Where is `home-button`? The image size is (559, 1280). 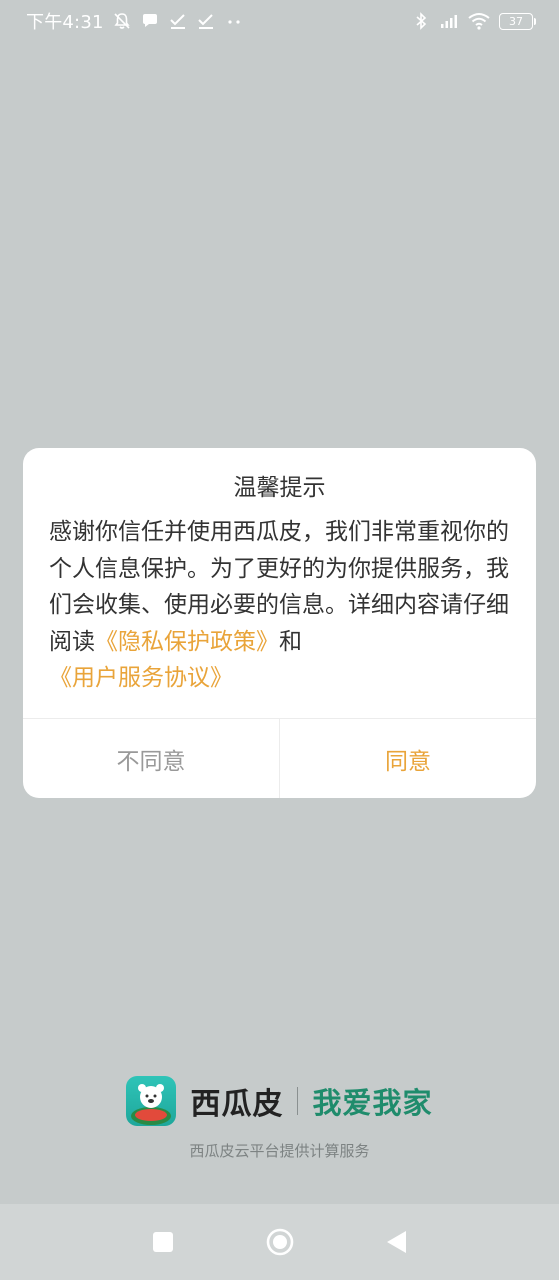 home-button is located at coordinates (280, 1242).